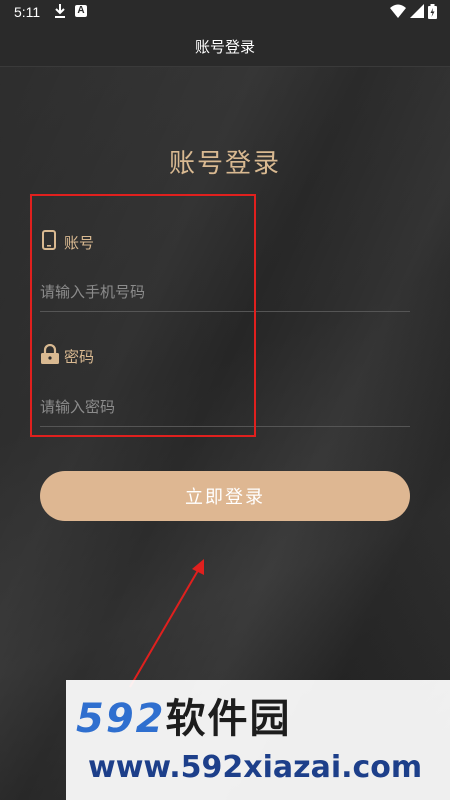 This screenshot has height=800, width=450. I want to click on signal-icon, so click(417, 12).